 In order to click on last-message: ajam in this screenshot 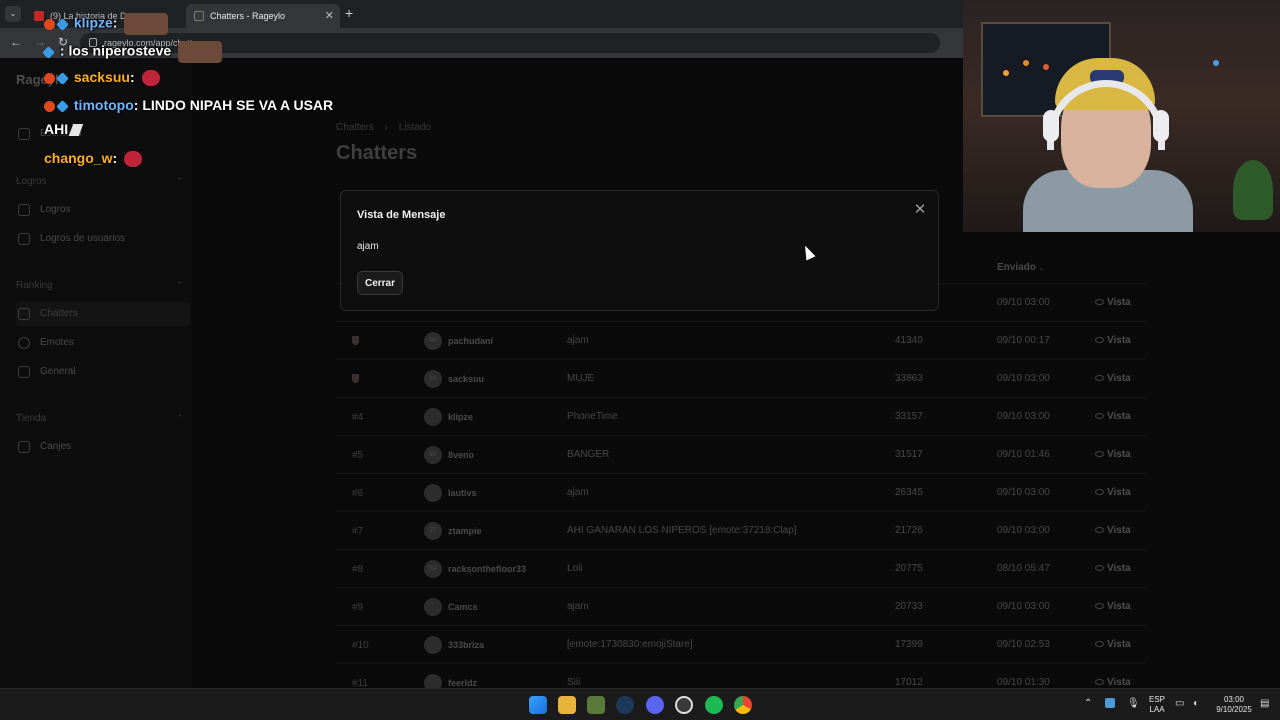, I will do `click(578, 492)`.